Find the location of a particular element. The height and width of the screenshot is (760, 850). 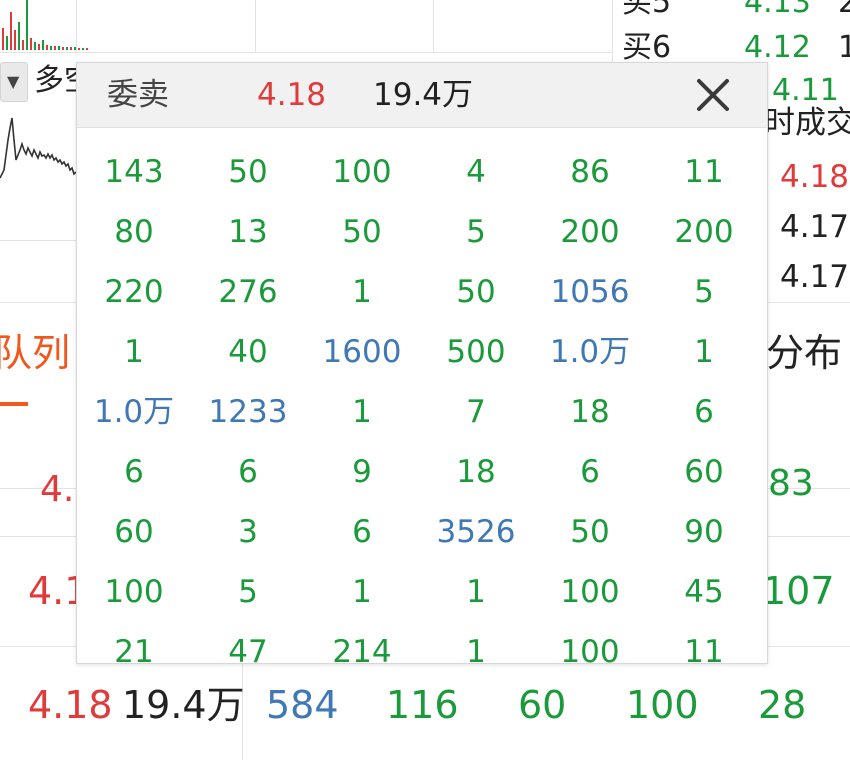

popup-volume: 19.4万 is located at coordinates (423, 95).